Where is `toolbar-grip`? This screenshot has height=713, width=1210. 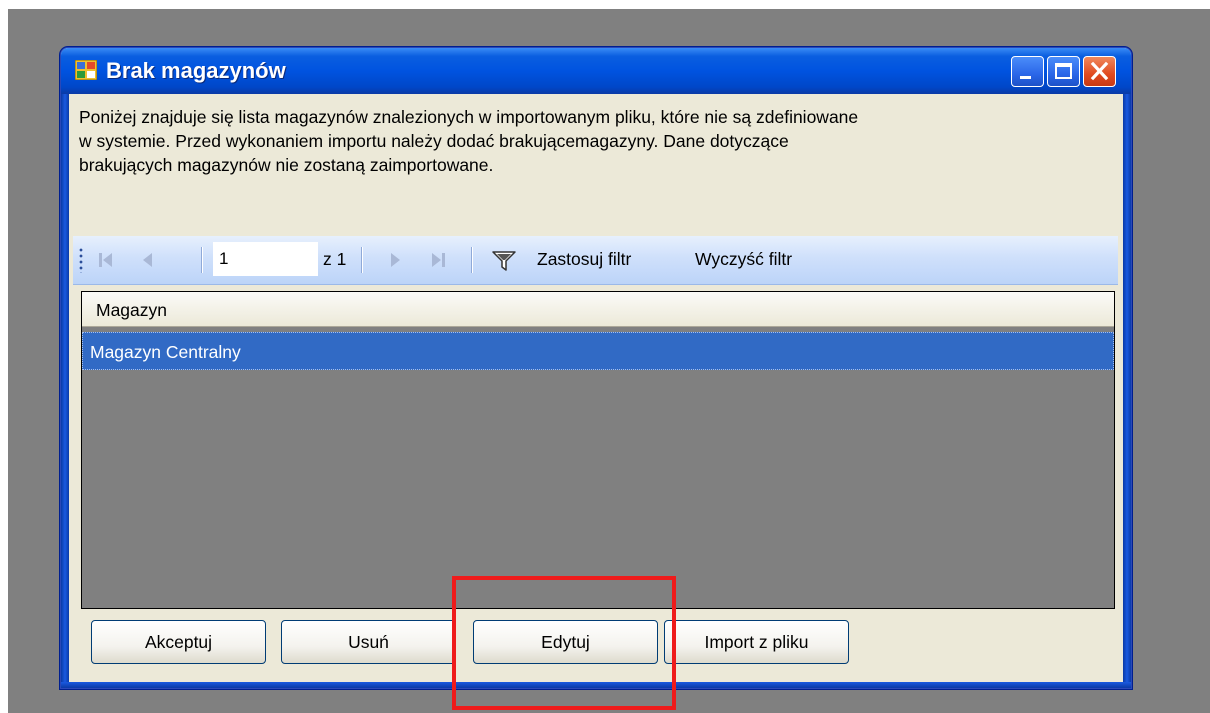
toolbar-grip is located at coordinates (81, 260).